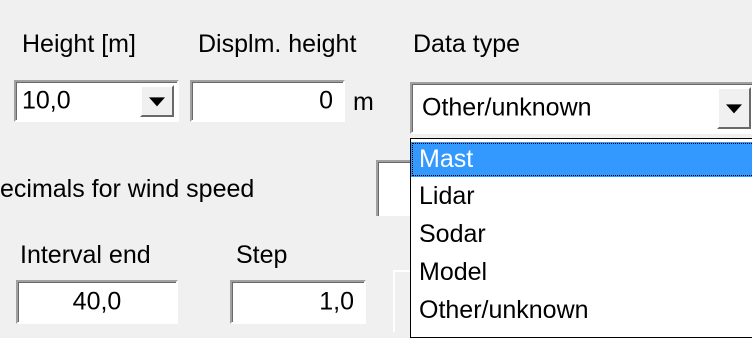 The height and width of the screenshot is (338, 752). Describe the element at coordinates (267, 101) in the screenshot. I see `displ-height-field: 0` at that location.